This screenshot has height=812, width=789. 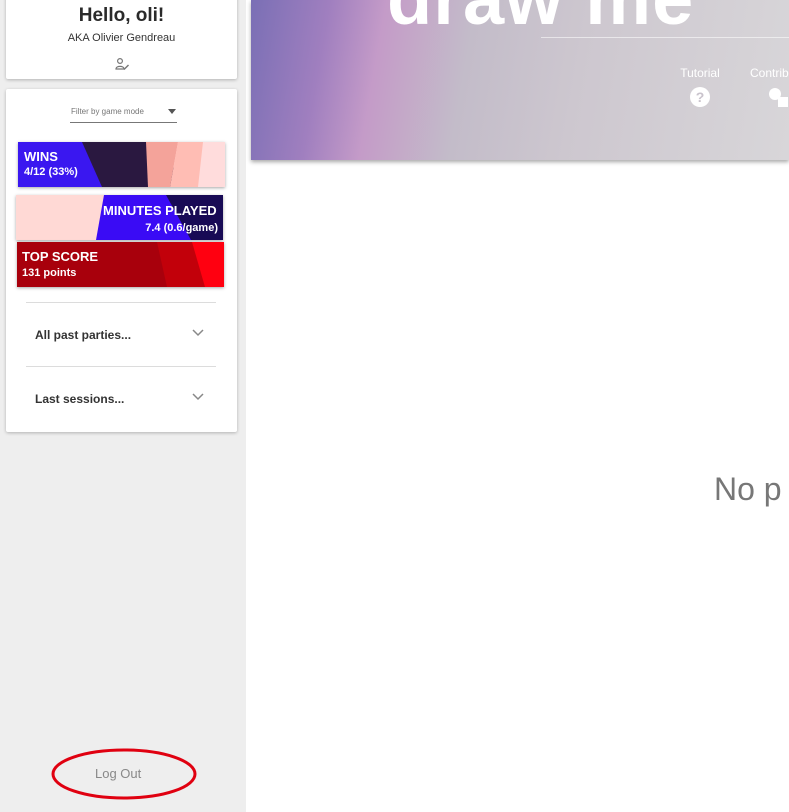 I want to click on empty-state-message: No p, so click(x=748, y=489).